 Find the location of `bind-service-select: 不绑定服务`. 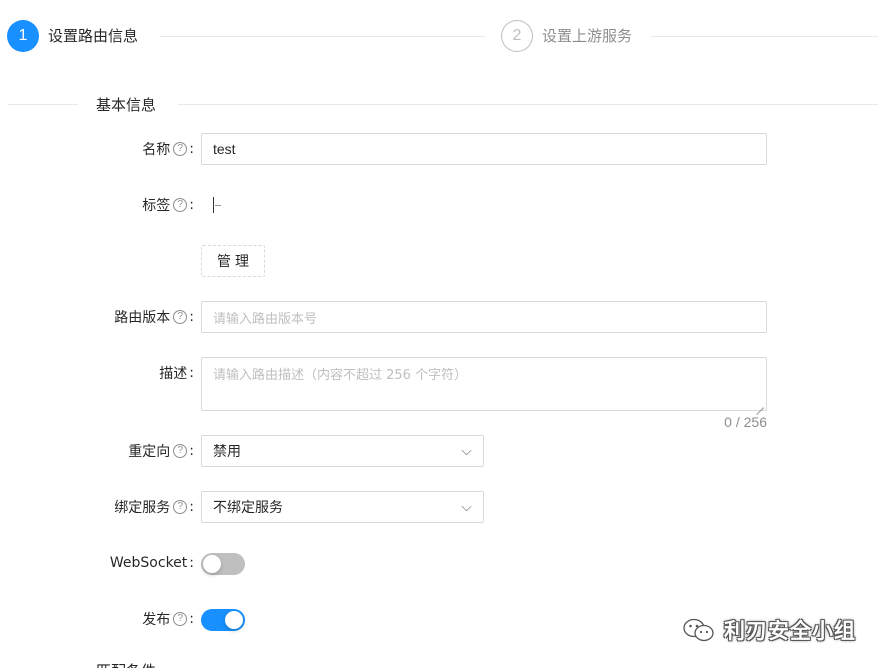

bind-service-select: 不绑定服务 is located at coordinates (342, 507).